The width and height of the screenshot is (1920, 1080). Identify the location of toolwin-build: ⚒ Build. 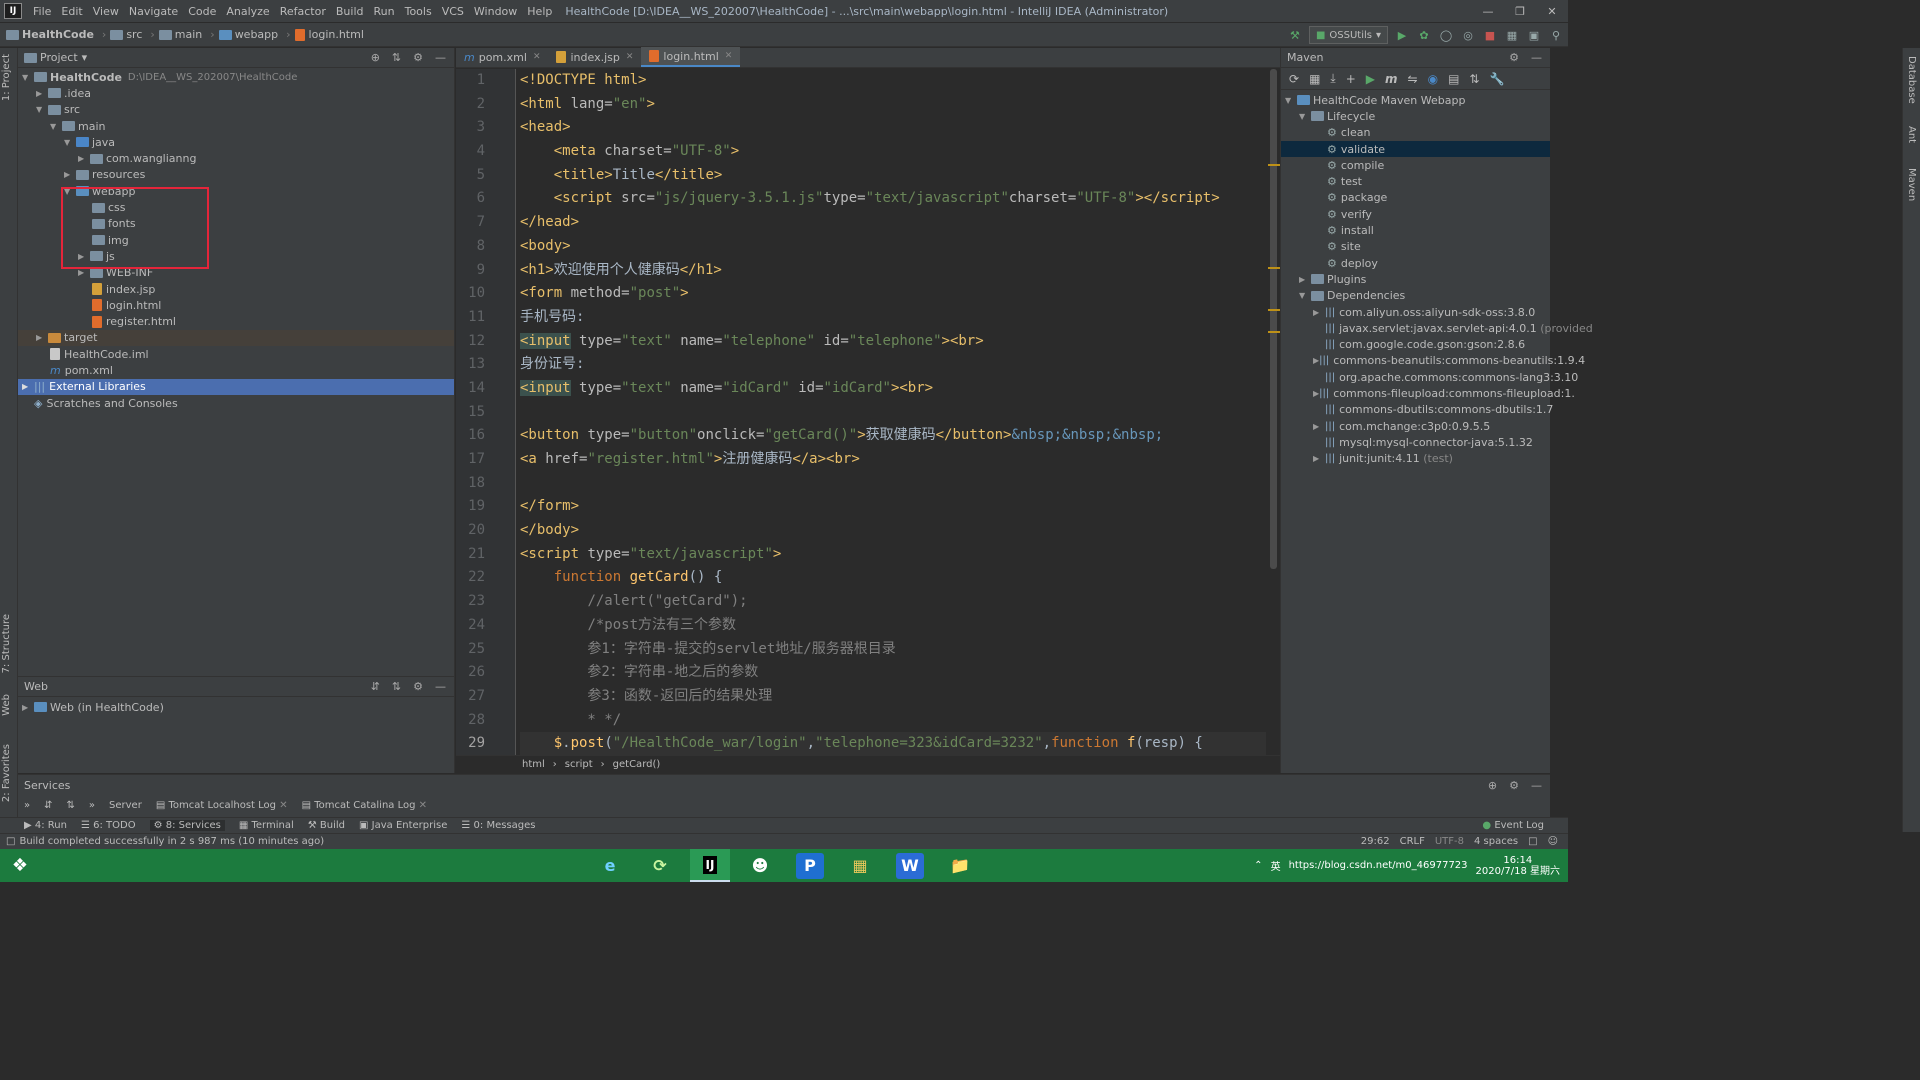
(326, 825).